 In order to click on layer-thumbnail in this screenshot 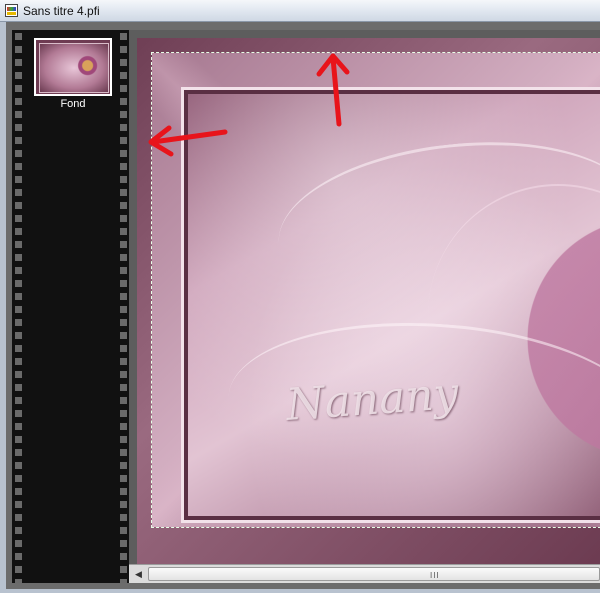, I will do `click(73, 67)`.